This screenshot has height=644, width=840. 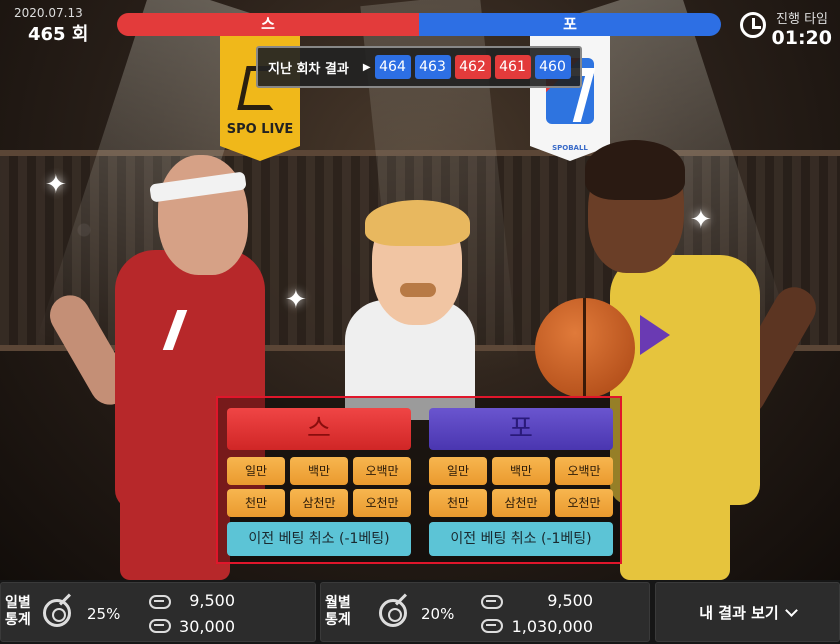 I want to click on monthly-stats-label: 월별 통계, so click(x=338, y=611).